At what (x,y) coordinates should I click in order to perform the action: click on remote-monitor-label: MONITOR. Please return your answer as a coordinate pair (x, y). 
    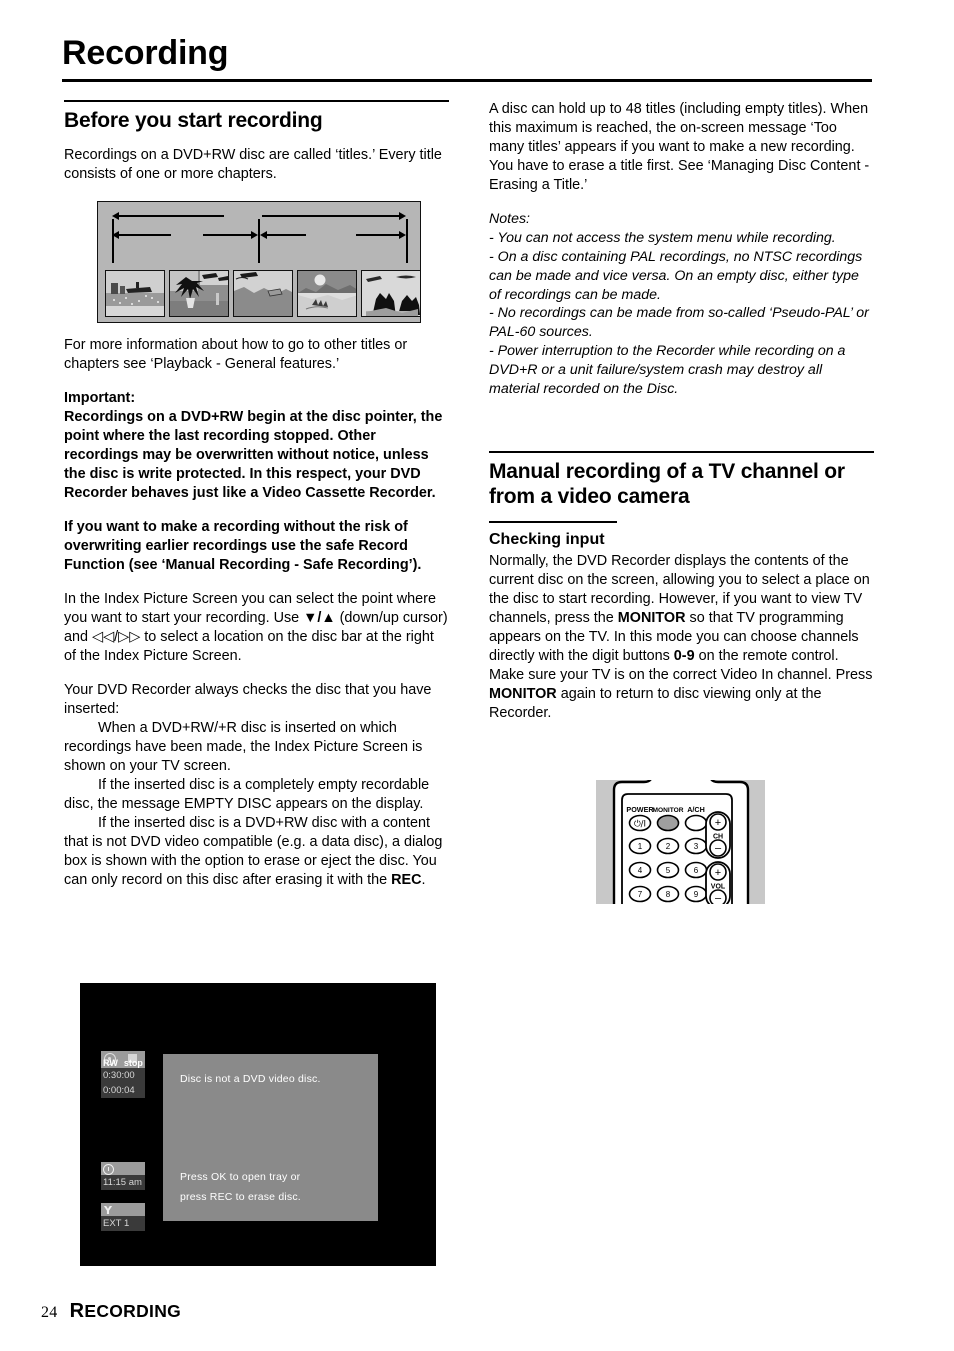
    Looking at the image, I should click on (667, 810).